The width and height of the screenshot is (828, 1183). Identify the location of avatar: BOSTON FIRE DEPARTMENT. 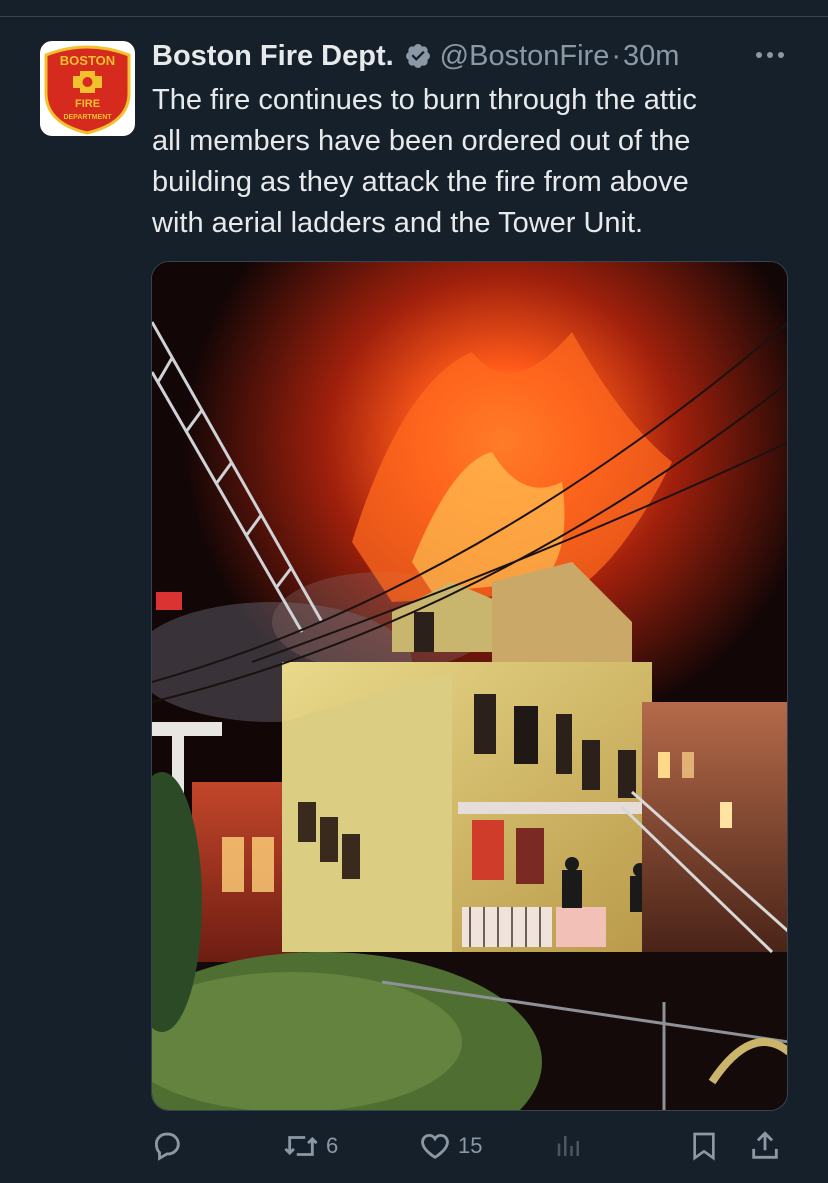
(87, 88).